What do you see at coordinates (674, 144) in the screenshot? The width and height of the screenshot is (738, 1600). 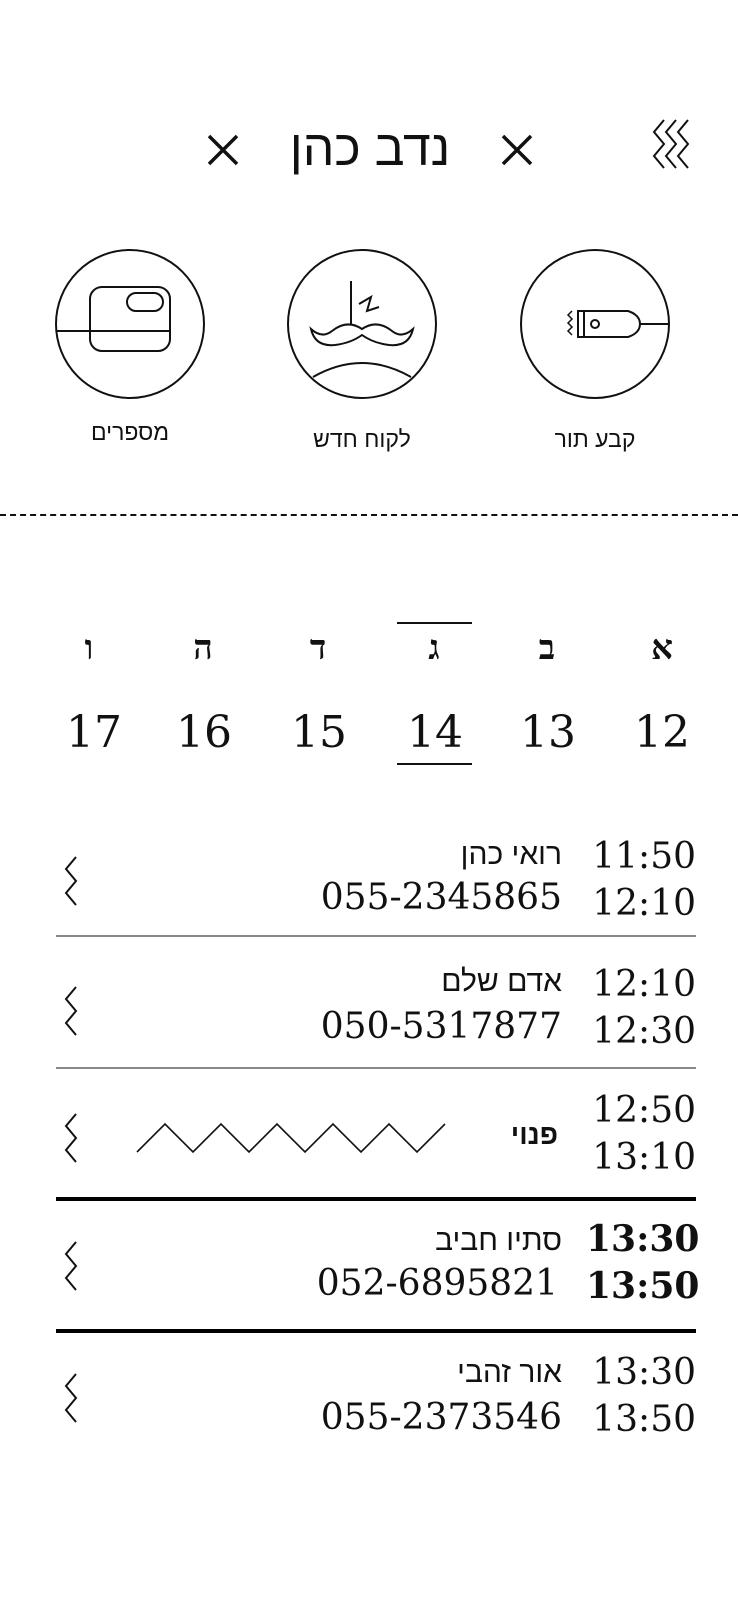 I see `menu-icon` at bounding box center [674, 144].